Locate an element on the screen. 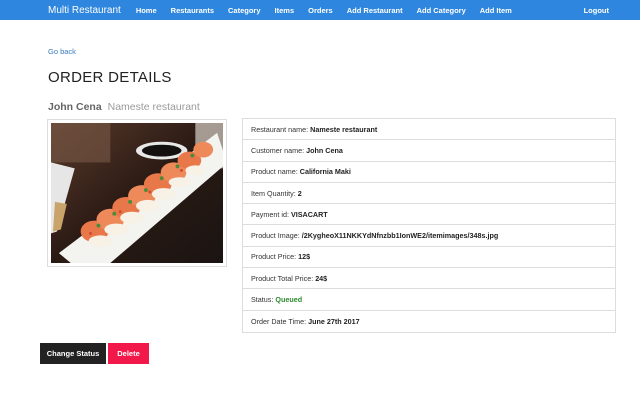 The height and width of the screenshot is (400, 640). order-subheader: John Cena Nameste restaurant is located at coordinates (124, 107).